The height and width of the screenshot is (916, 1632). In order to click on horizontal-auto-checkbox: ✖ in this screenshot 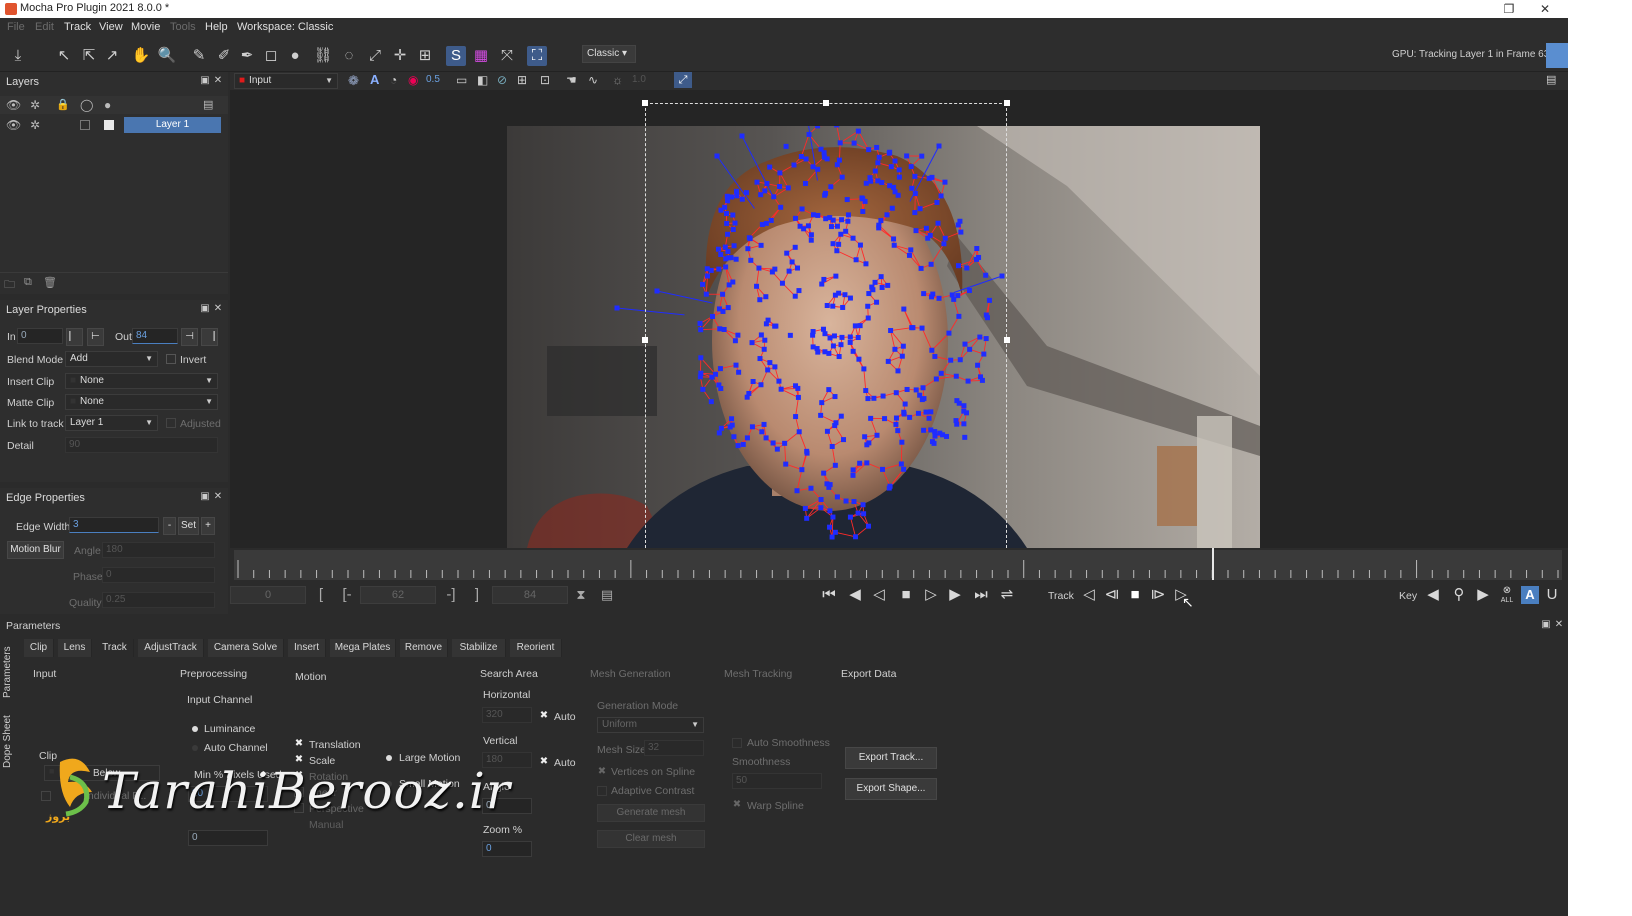, I will do `click(544, 716)`.